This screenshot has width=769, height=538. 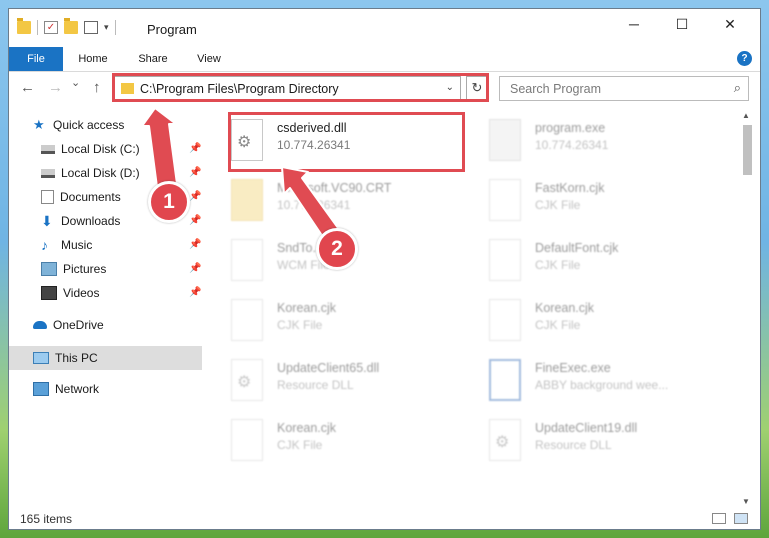 I want to click on step-2-badge: 2, so click(x=337, y=249).